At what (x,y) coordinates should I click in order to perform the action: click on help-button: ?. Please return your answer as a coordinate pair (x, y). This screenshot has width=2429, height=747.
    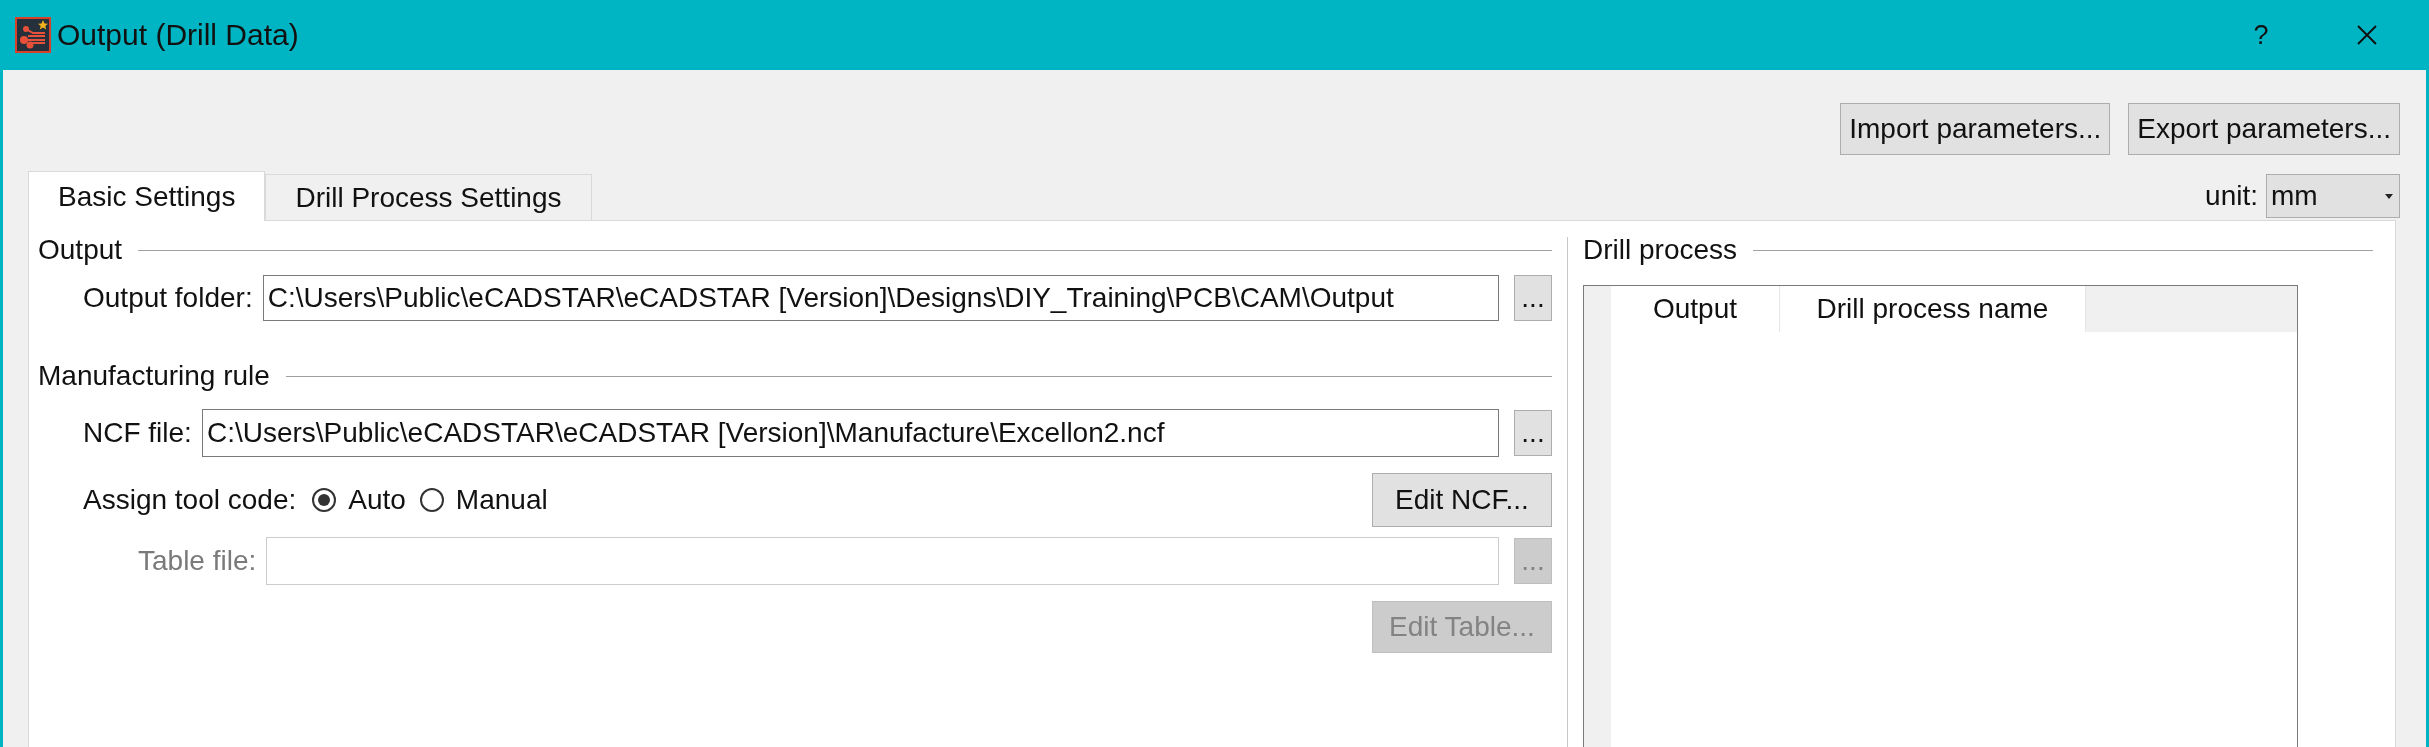
    Looking at the image, I should click on (2261, 35).